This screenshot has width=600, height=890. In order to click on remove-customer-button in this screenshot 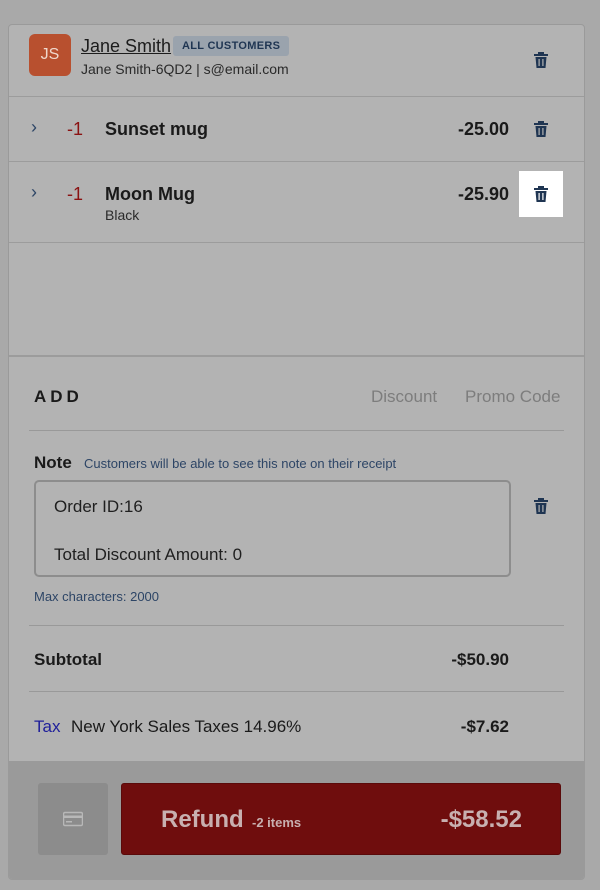, I will do `click(541, 60)`.